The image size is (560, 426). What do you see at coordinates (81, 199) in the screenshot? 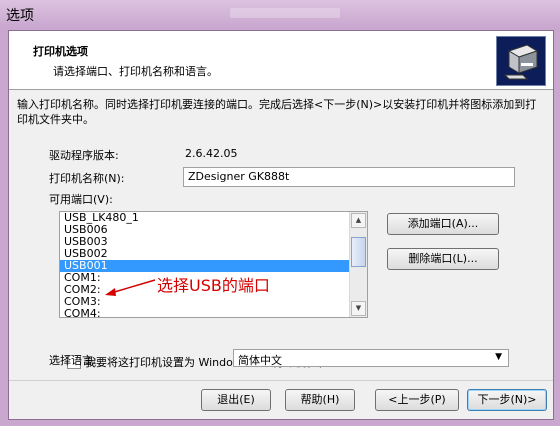
I see `available-ports-label: 可用端口(V):` at bounding box center [81, 199].